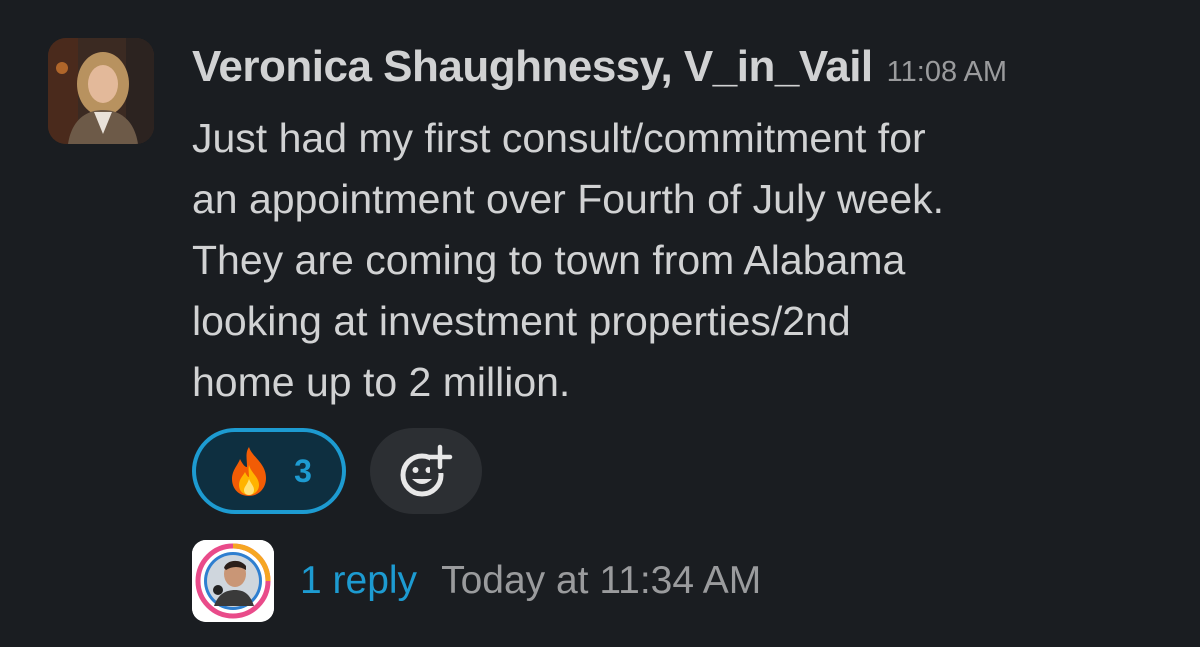  What do you see at coordinates (601, 580) in the screenshot?
I see `last-reply-time: Today at 11:34 AM` at bounding box center [601, 580].